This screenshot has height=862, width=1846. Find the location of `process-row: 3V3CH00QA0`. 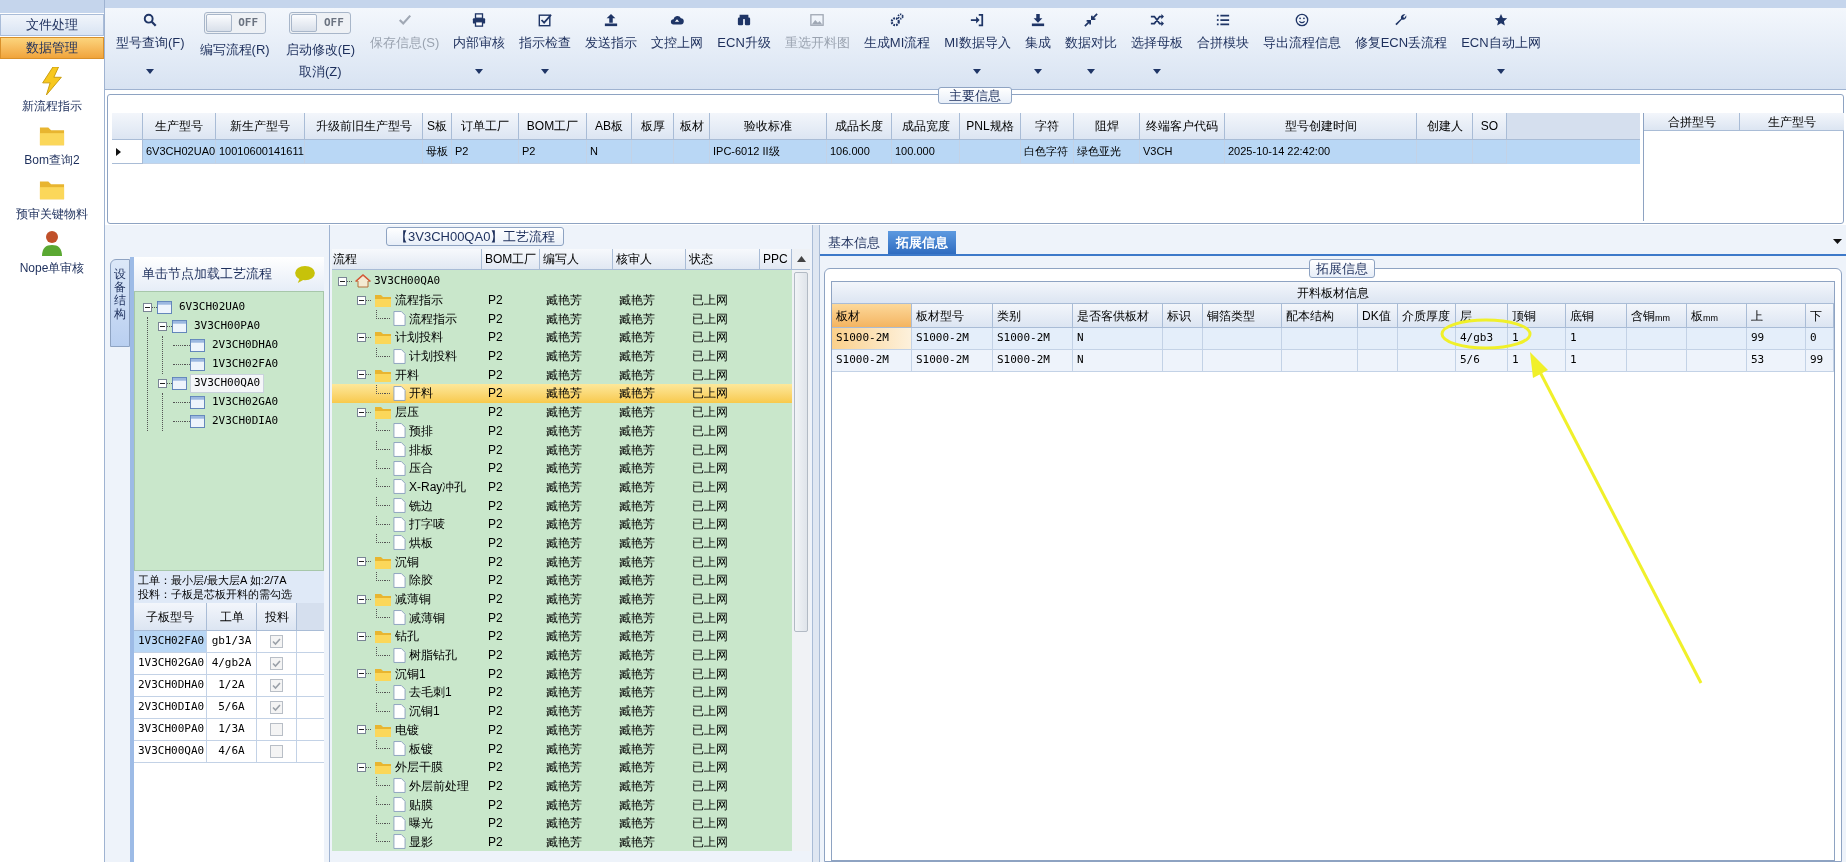

process-row: 3V3CH00QA0 is located at coordinates (562, 281).